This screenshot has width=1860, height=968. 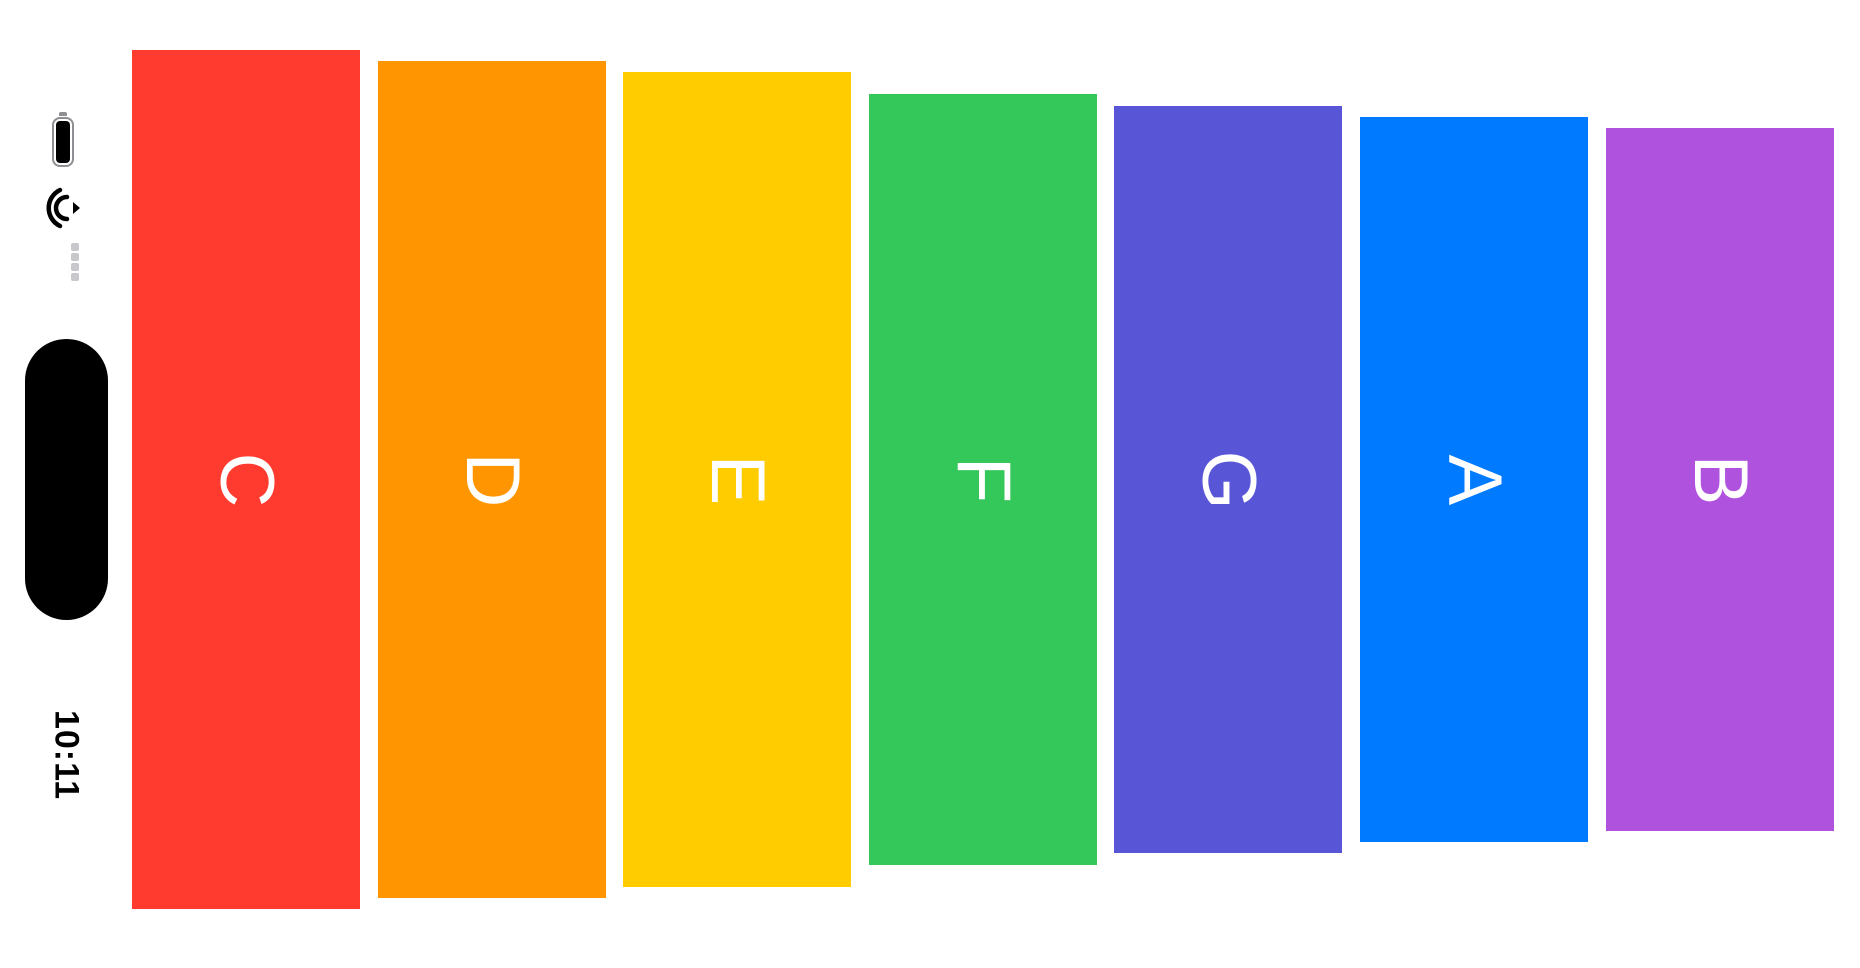 I want to click on xylophone-bar-f: F, so click(x=983, y=479).